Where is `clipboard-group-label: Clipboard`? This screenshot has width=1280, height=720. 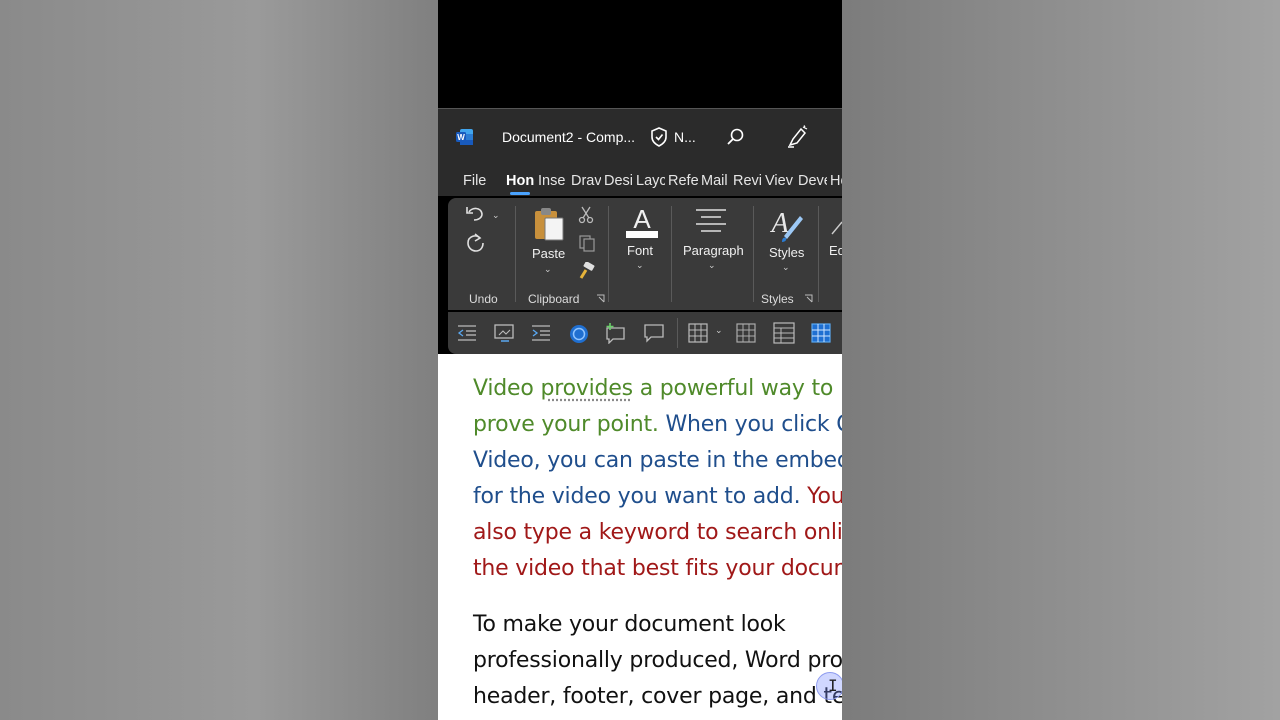 clipboard-group-label: Clipboard is located at coordinates (554, 299).